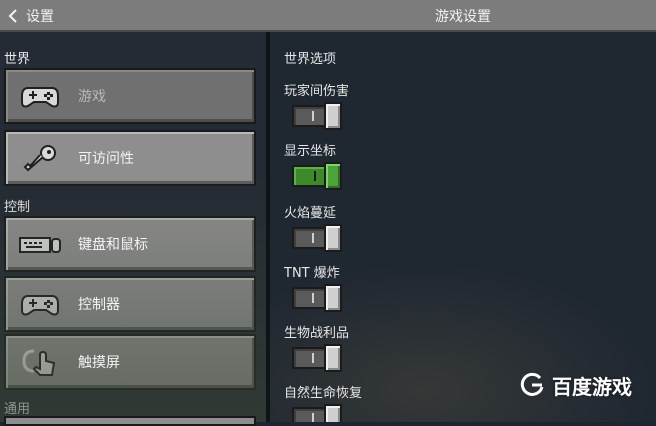  Describe the element at coordinates (323, 393) in the screenshot. I see `option-label-natural-regeneration: 自然生命恢复` at that location.